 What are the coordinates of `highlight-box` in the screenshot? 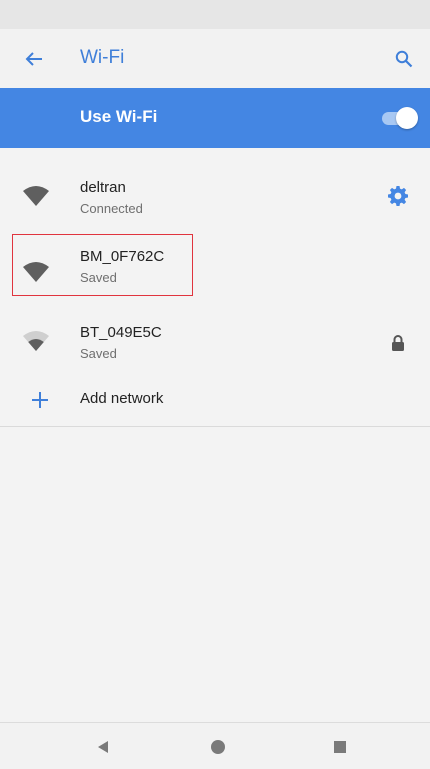 It's located at (102, 265).